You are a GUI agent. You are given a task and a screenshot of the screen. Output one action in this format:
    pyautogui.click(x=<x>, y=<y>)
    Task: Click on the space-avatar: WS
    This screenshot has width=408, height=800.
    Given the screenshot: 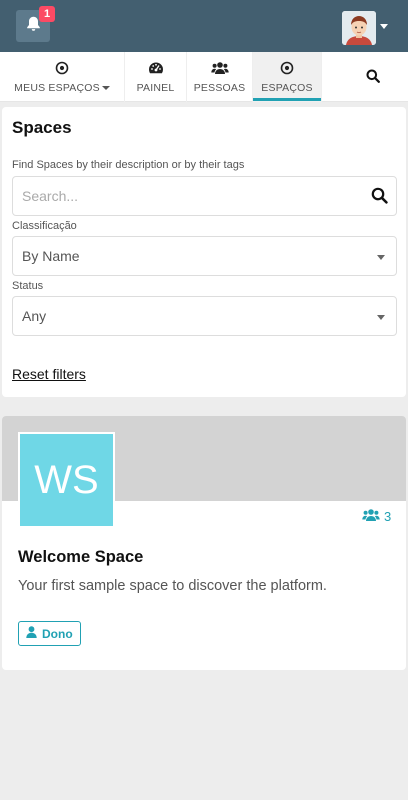 What is the action you would take?
    pyautogui.click(x=66, y=480)
    